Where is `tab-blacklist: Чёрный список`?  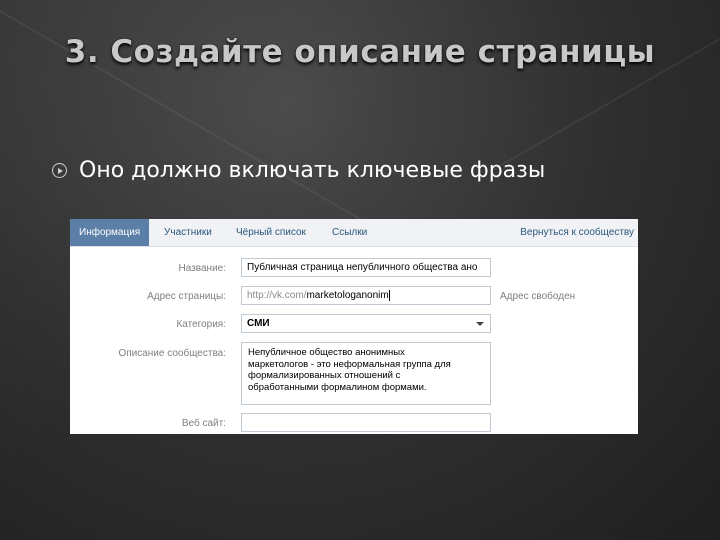 tab-blacklist: Чёрный список is located at coordinates (271, 232).